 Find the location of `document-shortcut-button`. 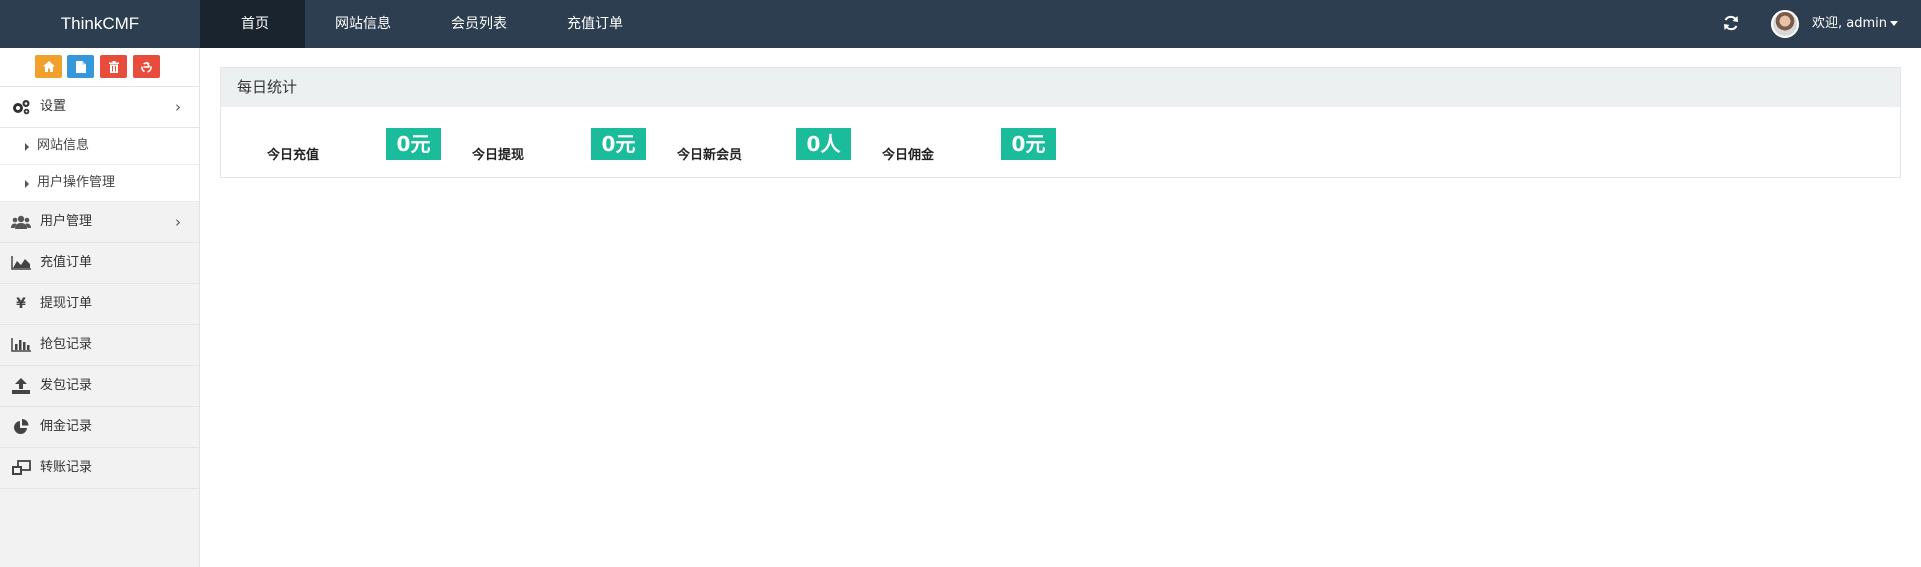

document-shortcut-button is located at coordinates (80, 66).